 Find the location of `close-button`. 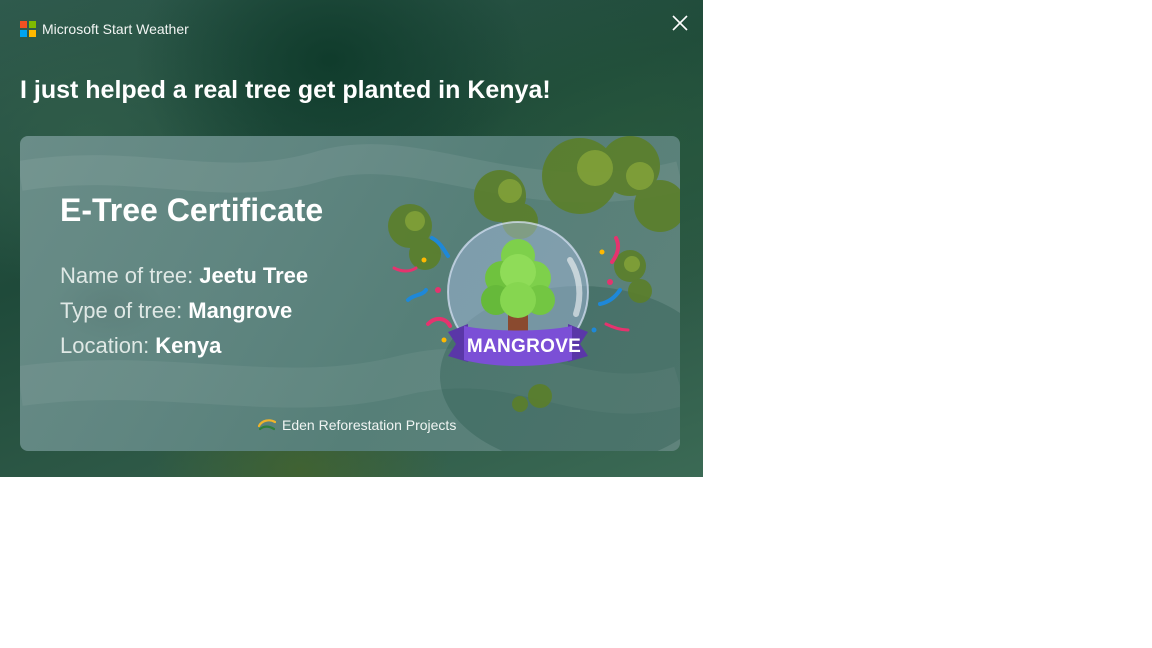

close-button is located at coordinates (680, 23).